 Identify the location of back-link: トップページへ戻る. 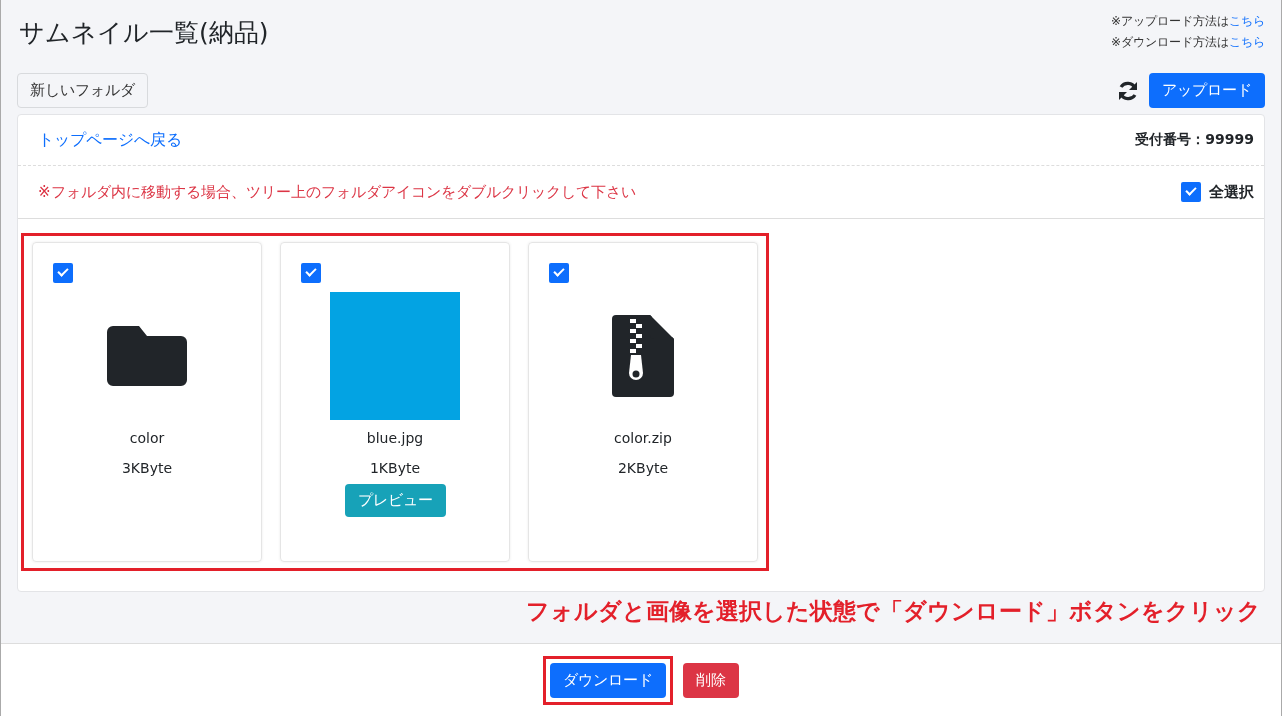
(110, 140).